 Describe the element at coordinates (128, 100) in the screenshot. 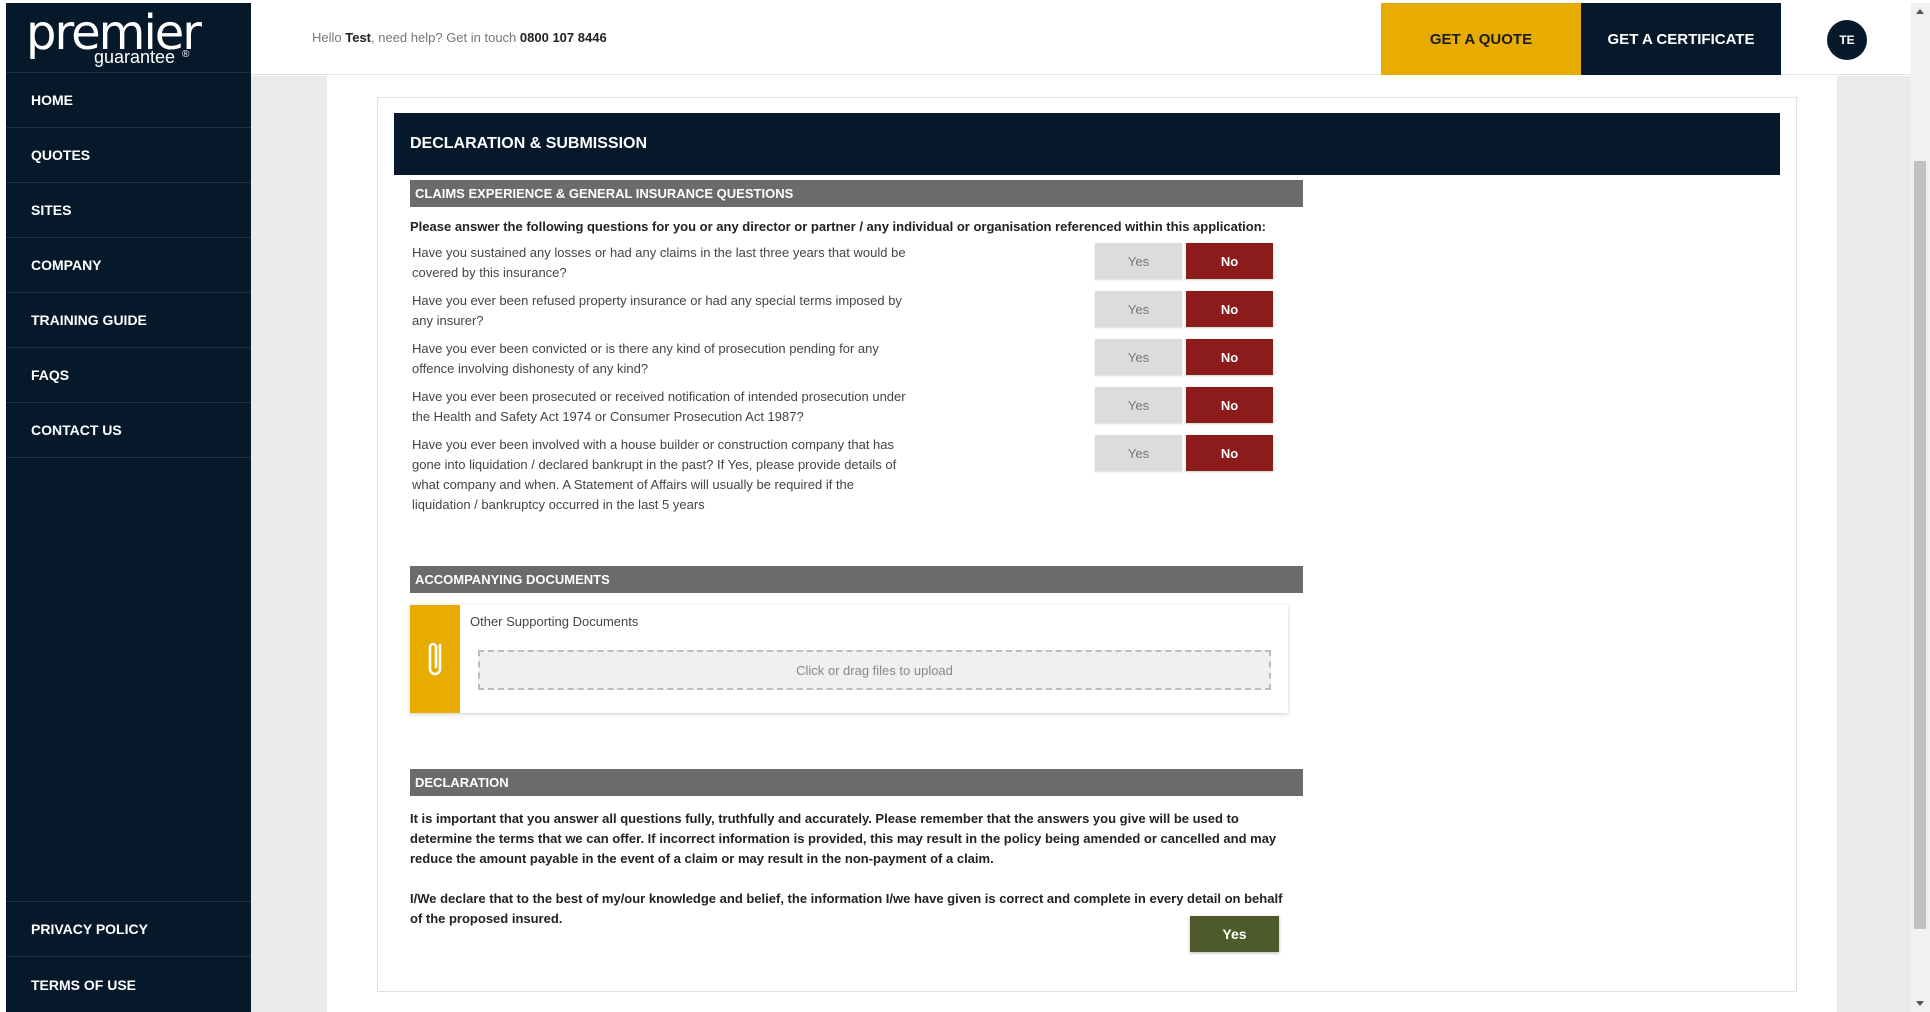

I see `sidebar-item-home: HOME` at that location.